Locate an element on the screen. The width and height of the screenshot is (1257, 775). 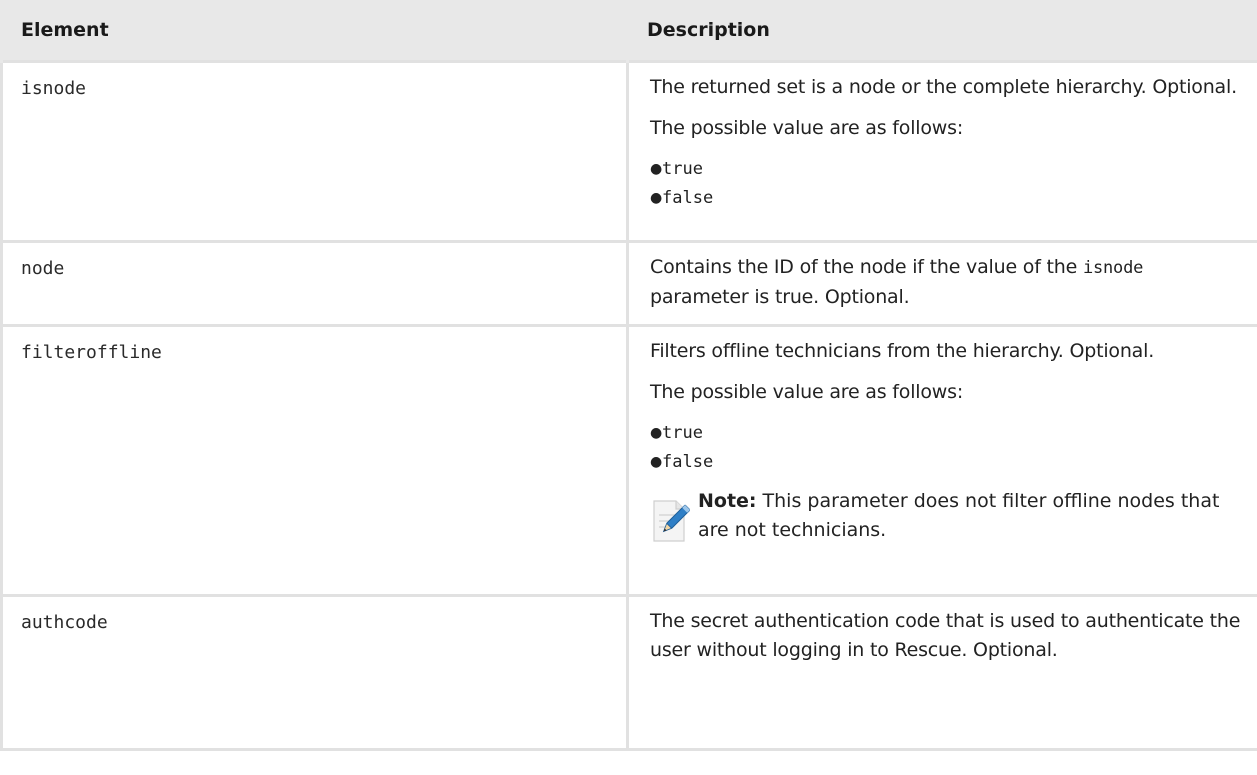
inline-code: isnode is located at coordinates (1113, 268).